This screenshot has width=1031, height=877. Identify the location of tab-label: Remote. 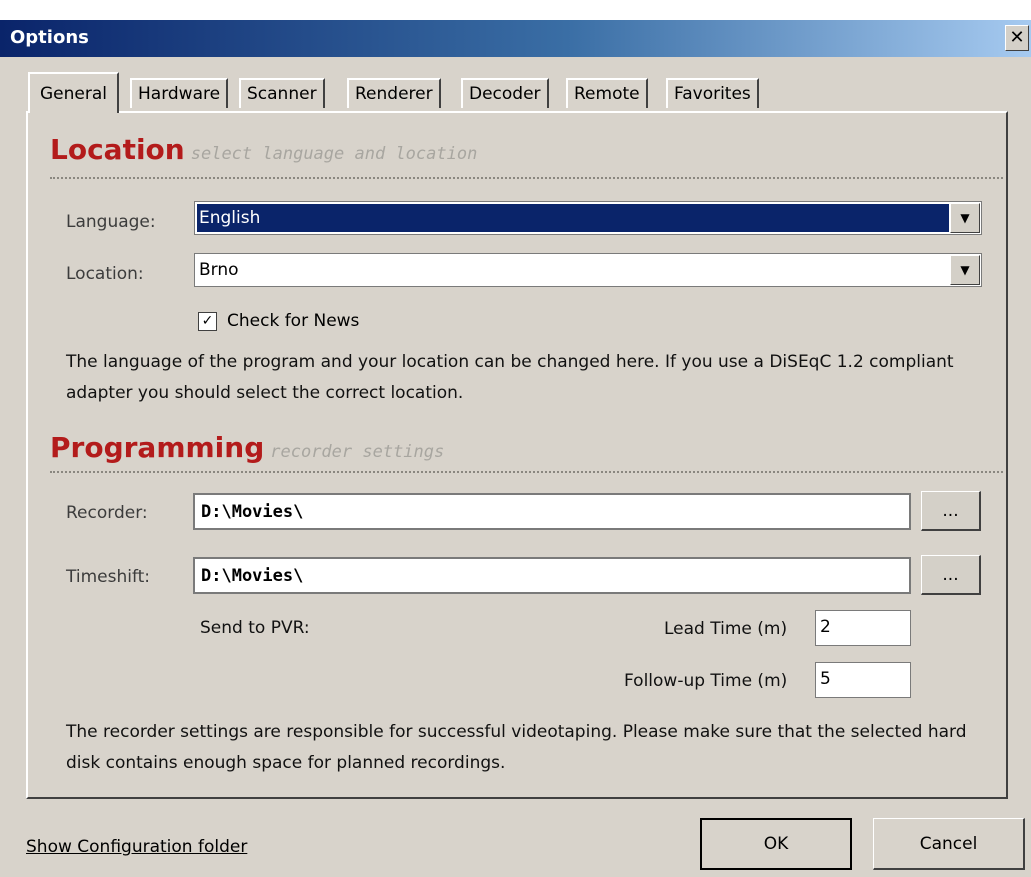
(607, 94).